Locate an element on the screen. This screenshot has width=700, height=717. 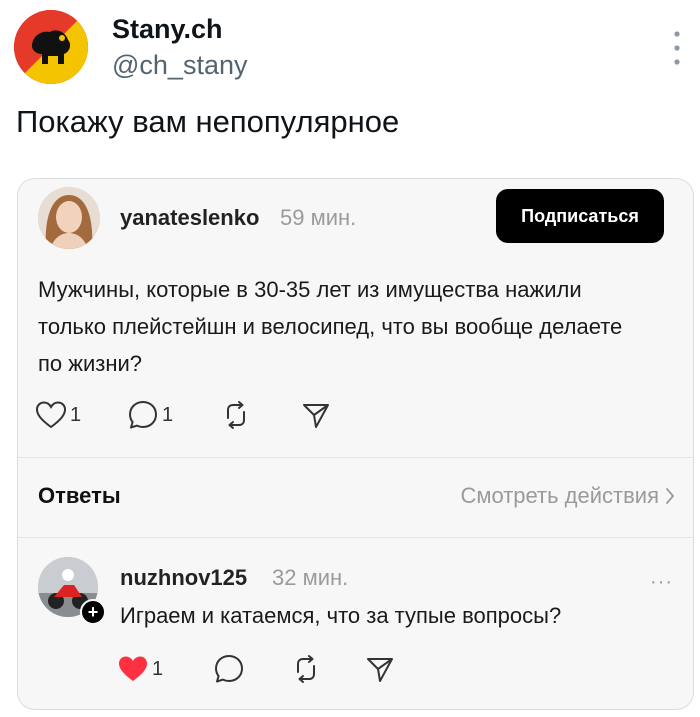
repost-action is located at coordinates (236, 415).